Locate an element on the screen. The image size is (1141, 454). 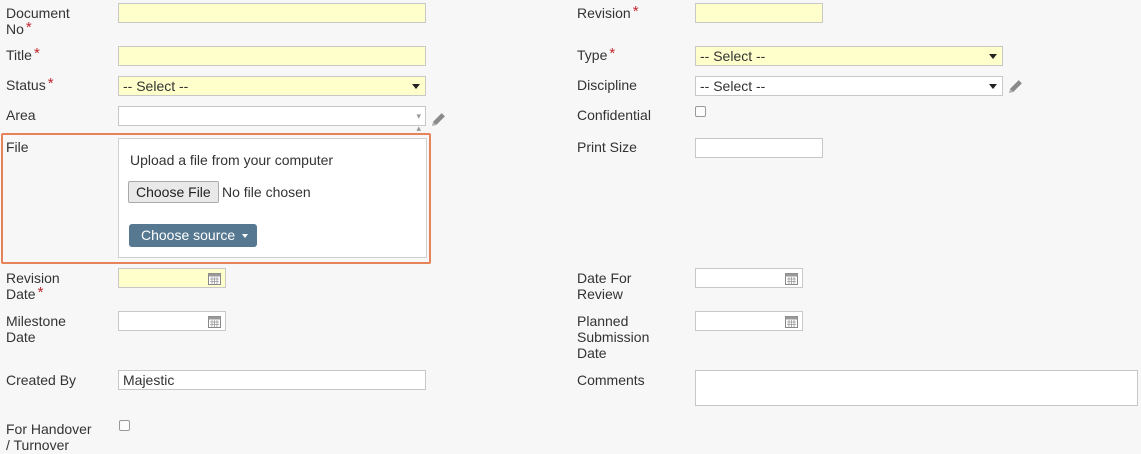
discipline-select: -- Select -- is located at coordinates (849, 86).